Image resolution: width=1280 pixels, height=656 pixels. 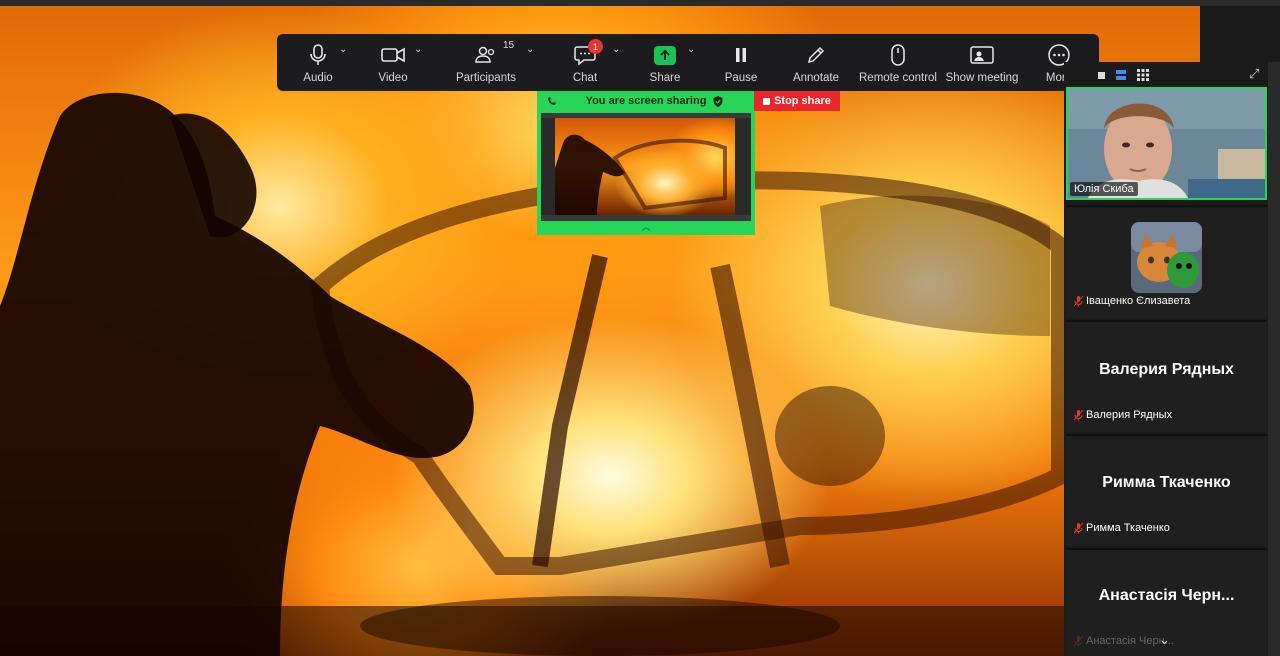 I want to click on show-meeting-label: Show meeting, so click(x=982, y=78).